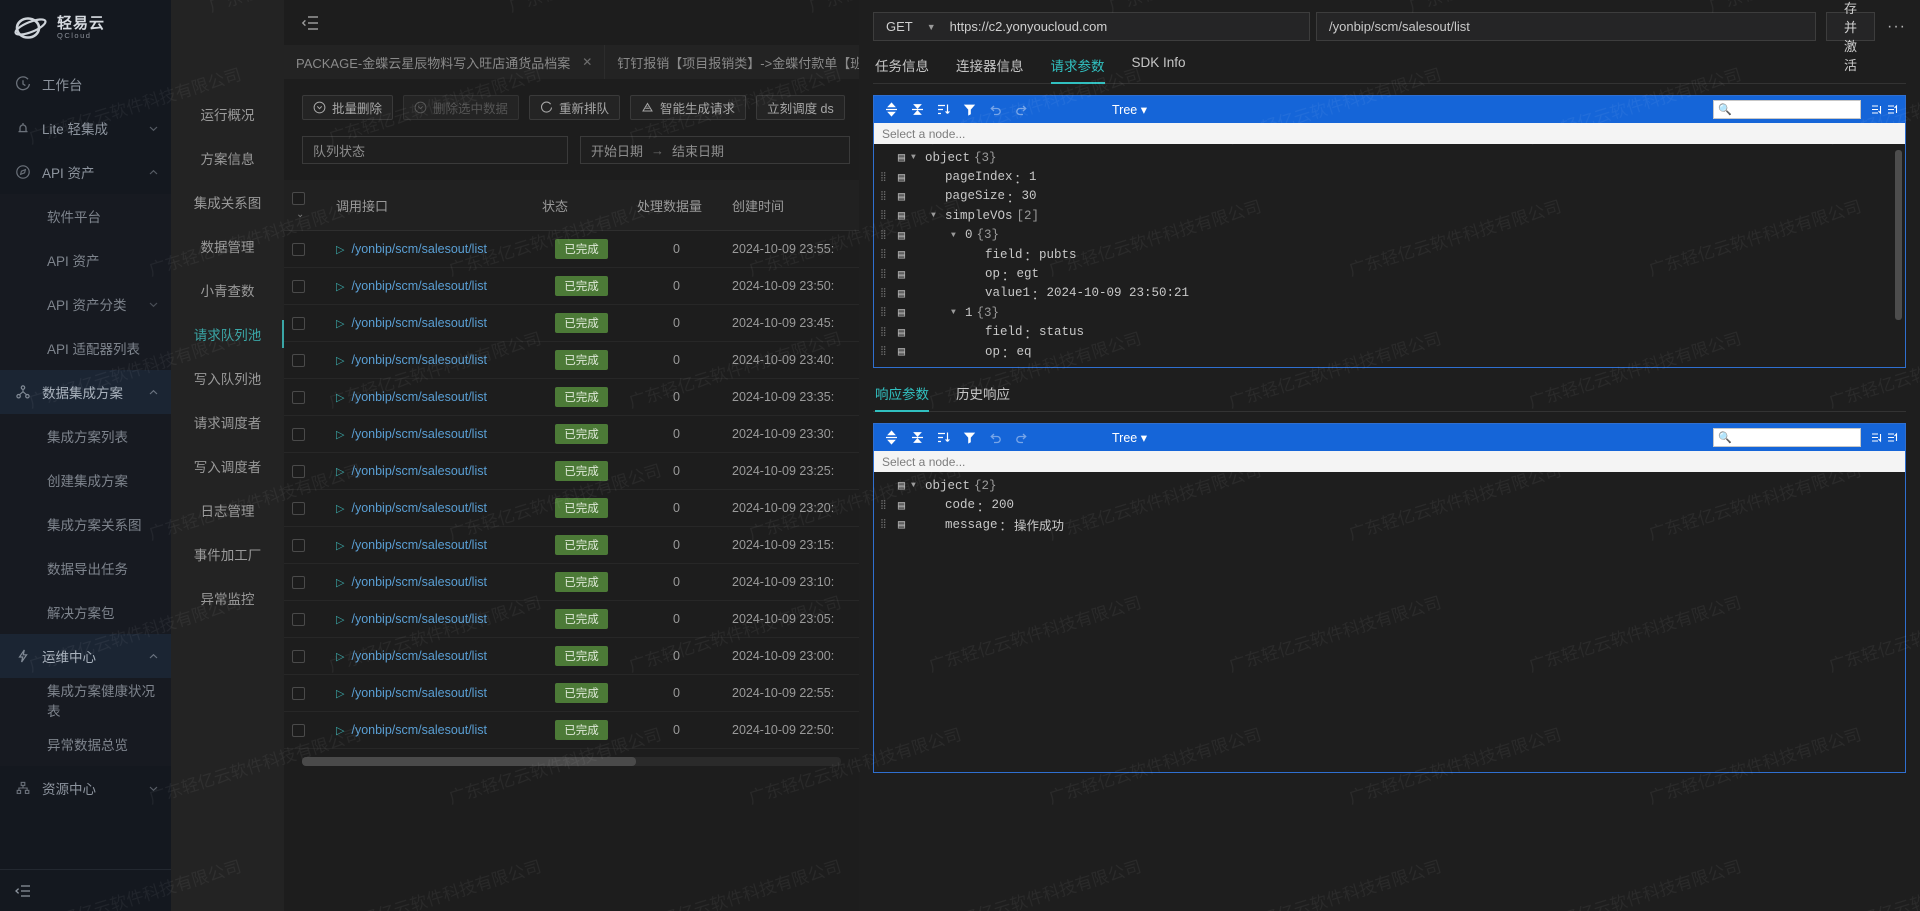  What do you see at coordinates (1389, 235) in the screenshot?
I see `json-tree-row: ⣿ ▤ ▼ 0 {3}` at bounding box center [1389, 235].